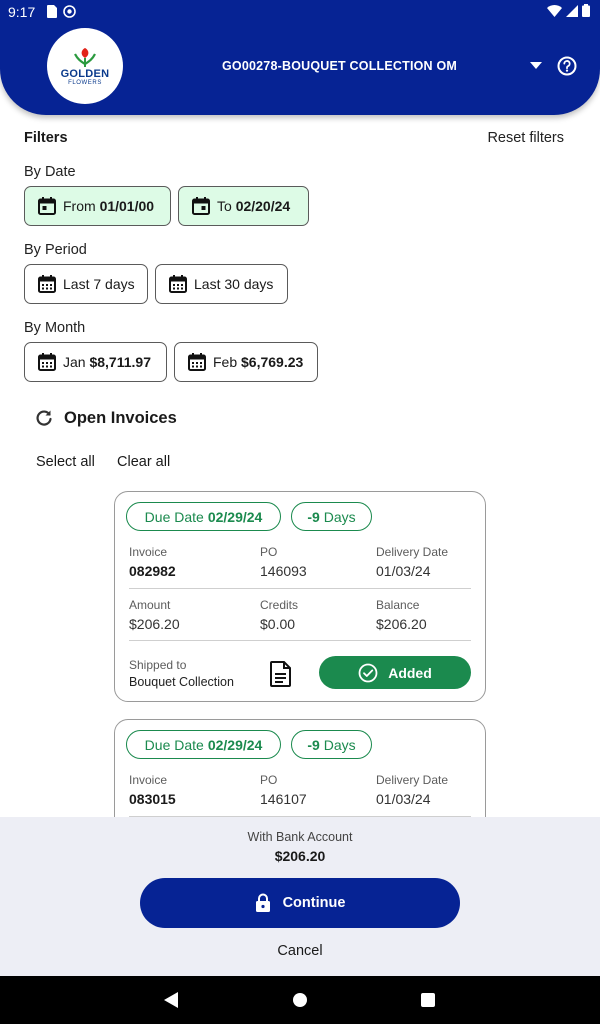 The width and height of the screenshot is (600, 1024). I want to click on cancel-button: Cancel, so click(300, 951).